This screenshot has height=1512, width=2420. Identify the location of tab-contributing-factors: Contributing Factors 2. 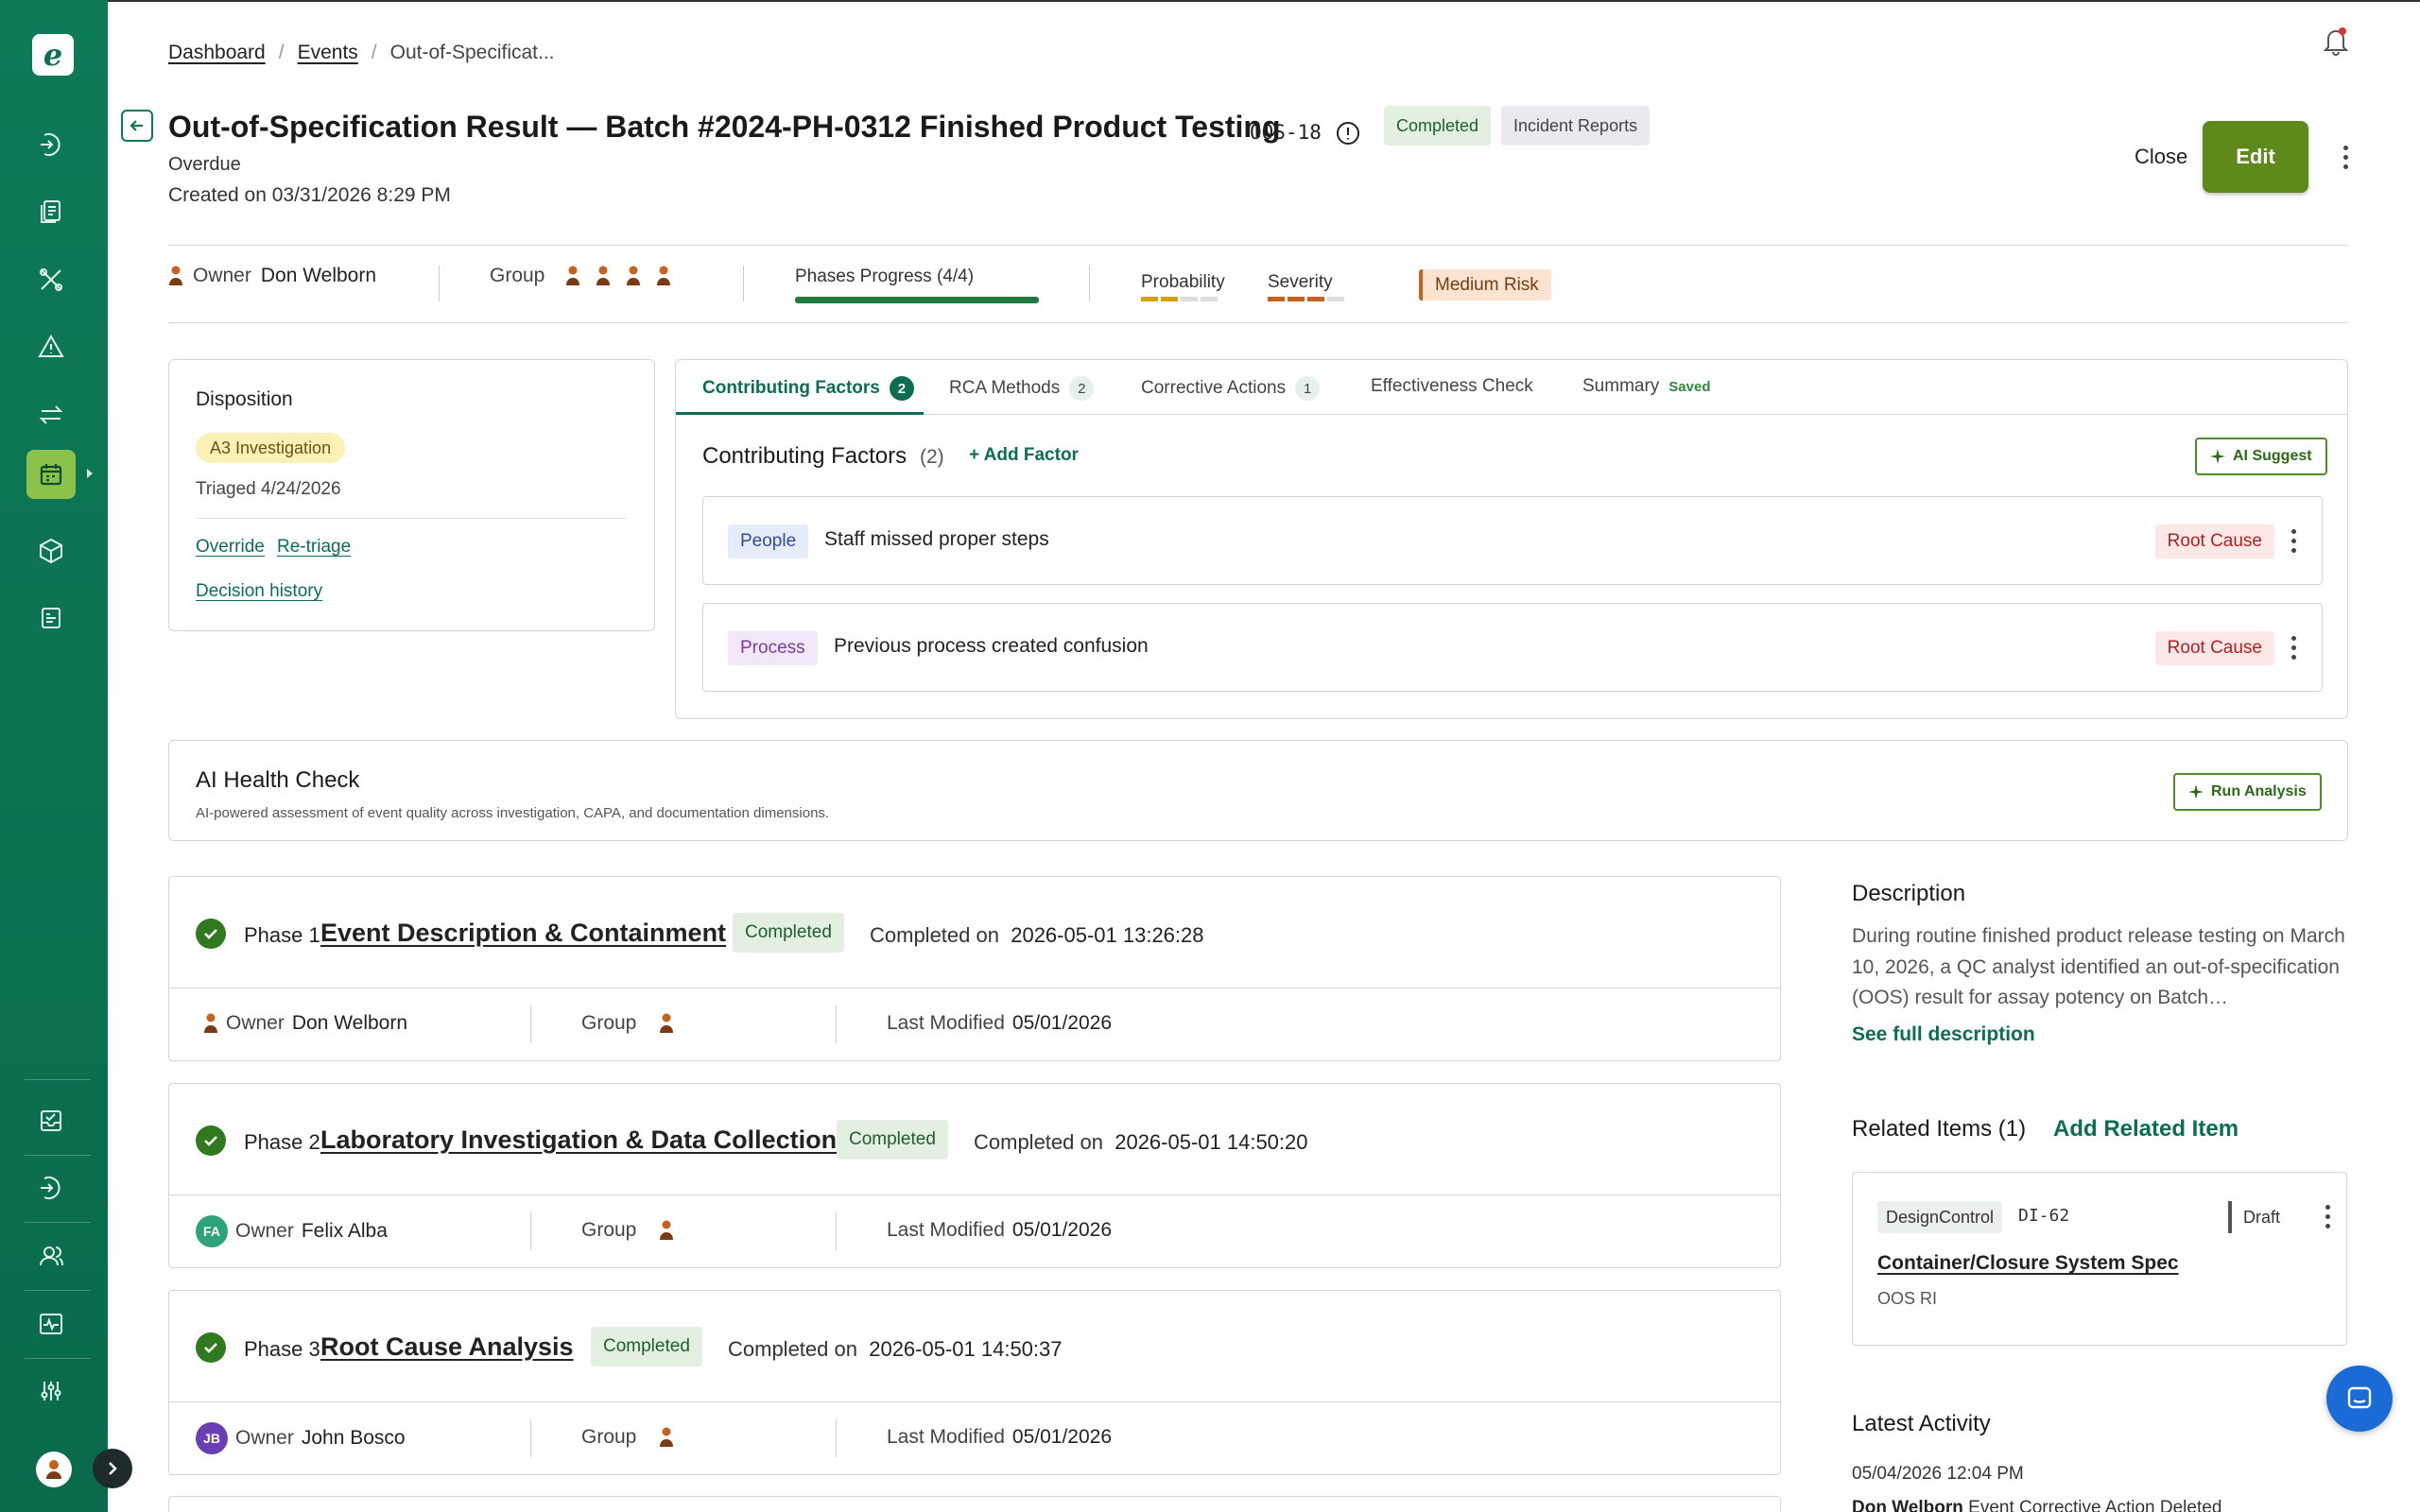
(808, 388).